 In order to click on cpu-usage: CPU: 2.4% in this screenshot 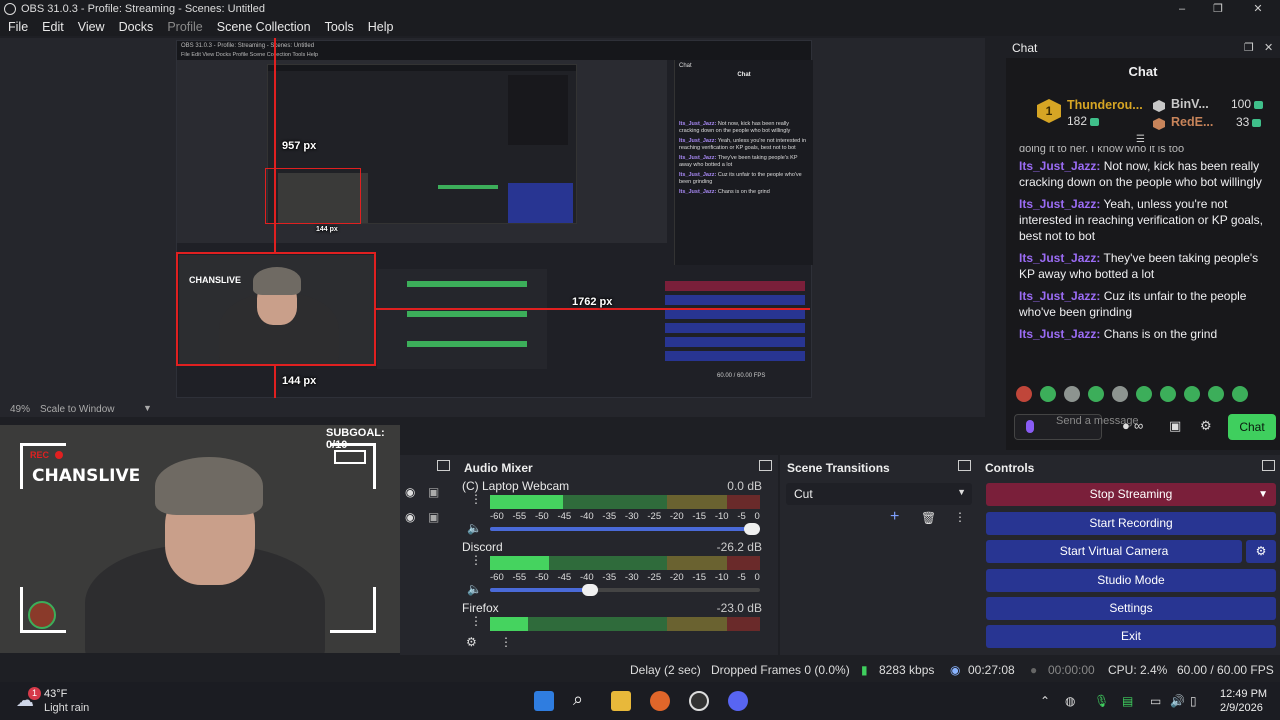, I will do `click(1138, 670)`.